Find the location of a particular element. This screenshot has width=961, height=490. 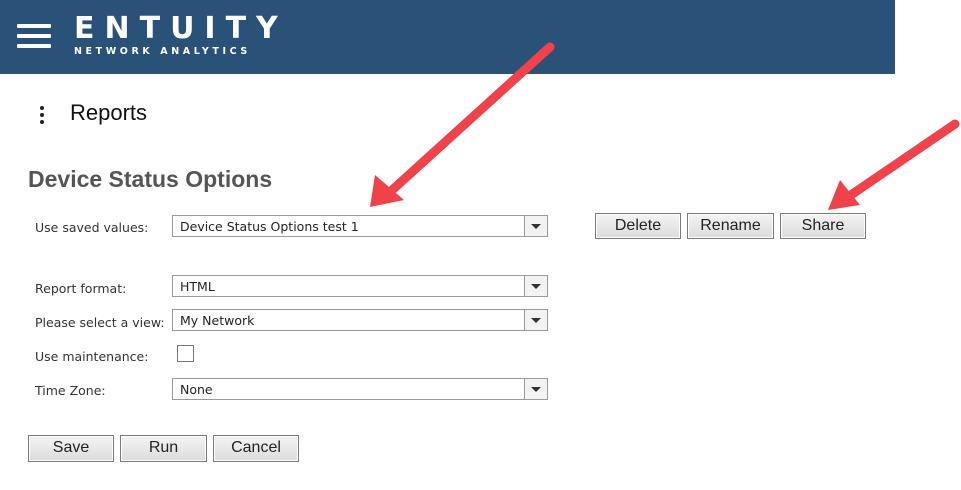

maintenance-checkbox is located at coordinates (185, 353).